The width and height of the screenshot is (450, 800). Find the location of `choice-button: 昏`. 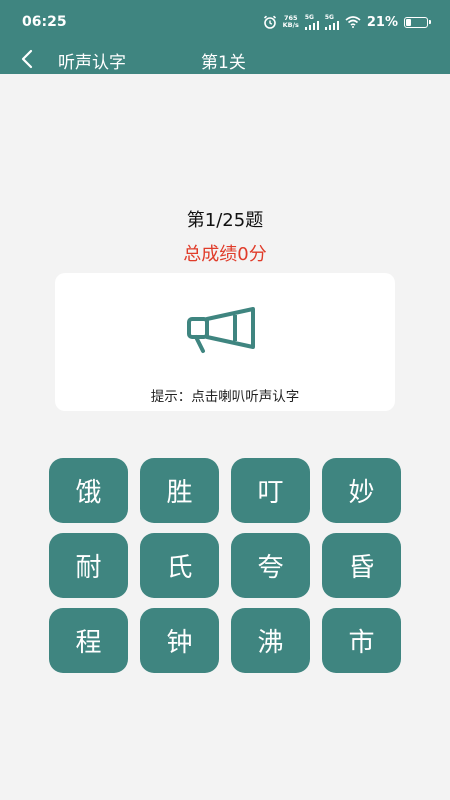

choice-button: 昏 is located at coordinates (361, 565).